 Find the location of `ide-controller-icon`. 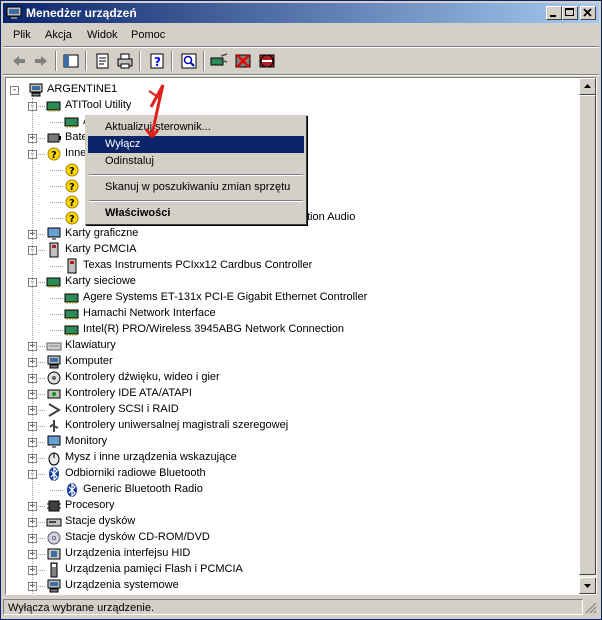

ide-controller-icon is located at coordinates (54, 394).